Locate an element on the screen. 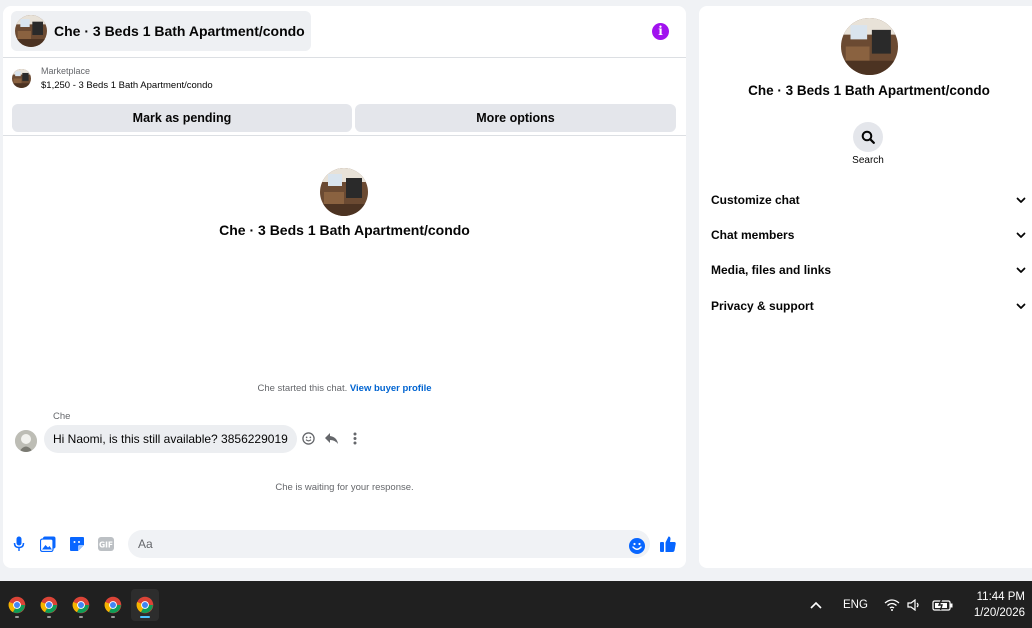 The image size is (1032, 628). section-privacy-support: Privacy & support is located at coordinates (869, 306).